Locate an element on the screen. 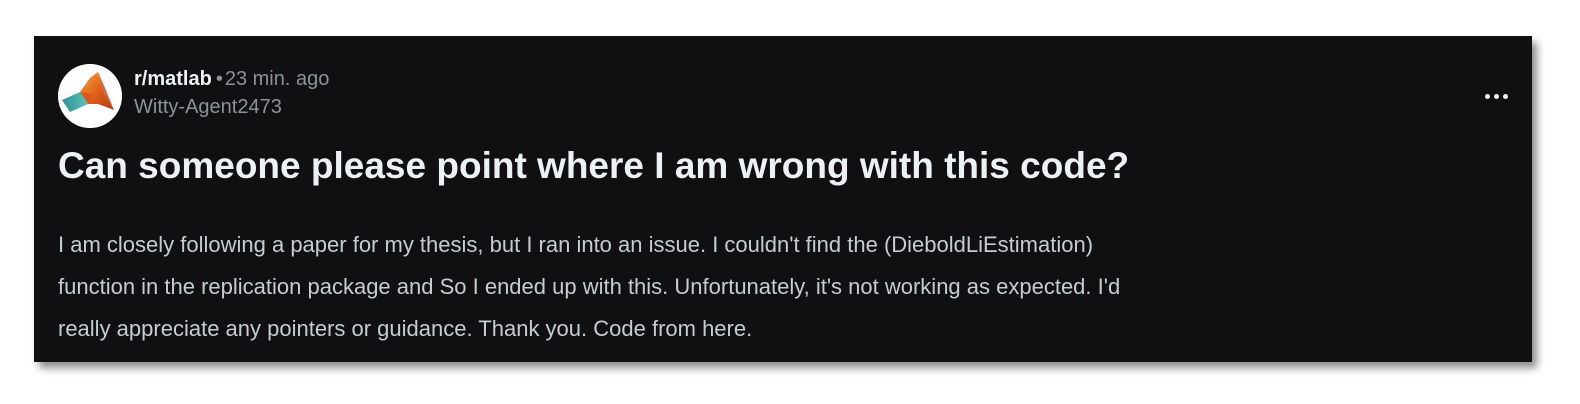  post-meta: r/matlab • 23 min. ago Witty-Agent2473 is located at coordinates (231, 93).